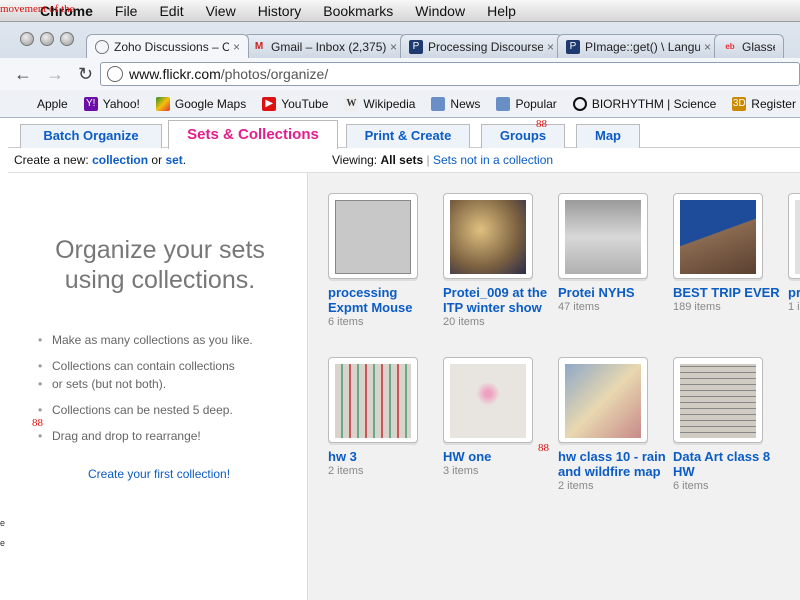 The width and height of the screenshot is (800, 600). I want to click on viewing-label: Viewing:, so click(355, 160).